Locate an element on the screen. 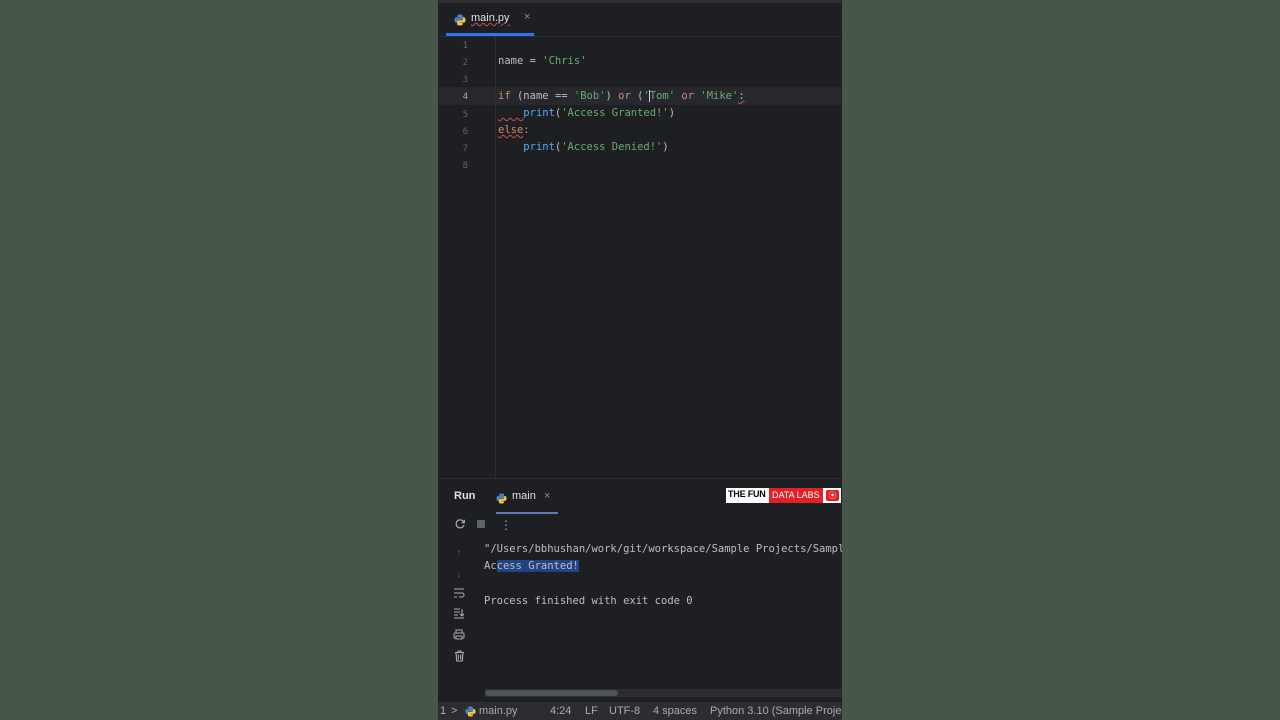 The image size is (1280, 720). line-number: 3 is located at coordinates (465, 80).